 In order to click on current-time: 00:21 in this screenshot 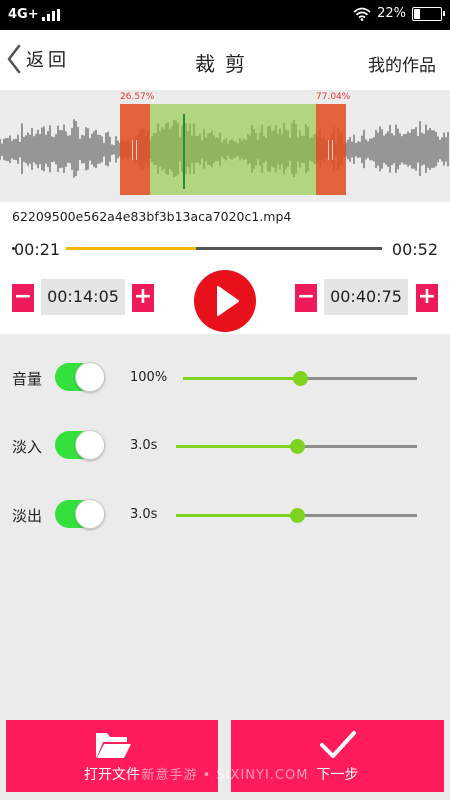, I will do `click(37, 249)`.